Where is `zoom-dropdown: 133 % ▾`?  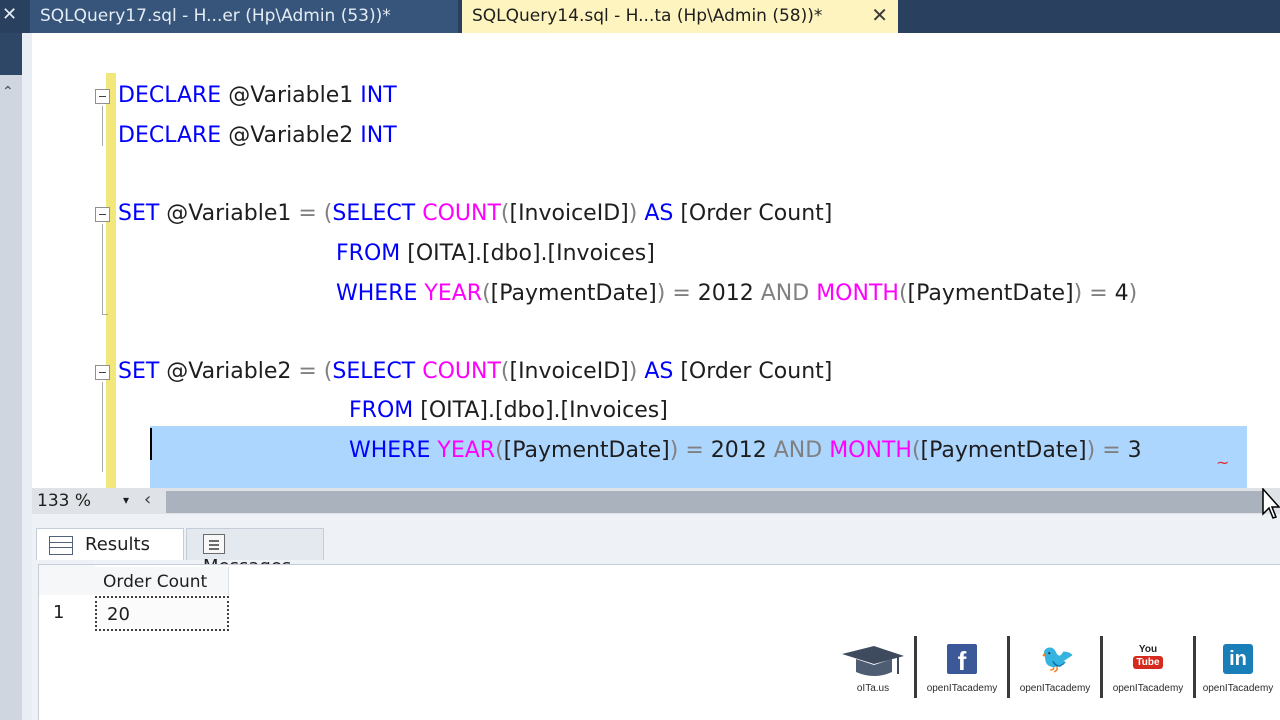
zoom-dropdown: 133 % ▾ is located at coordinates (86, 501).